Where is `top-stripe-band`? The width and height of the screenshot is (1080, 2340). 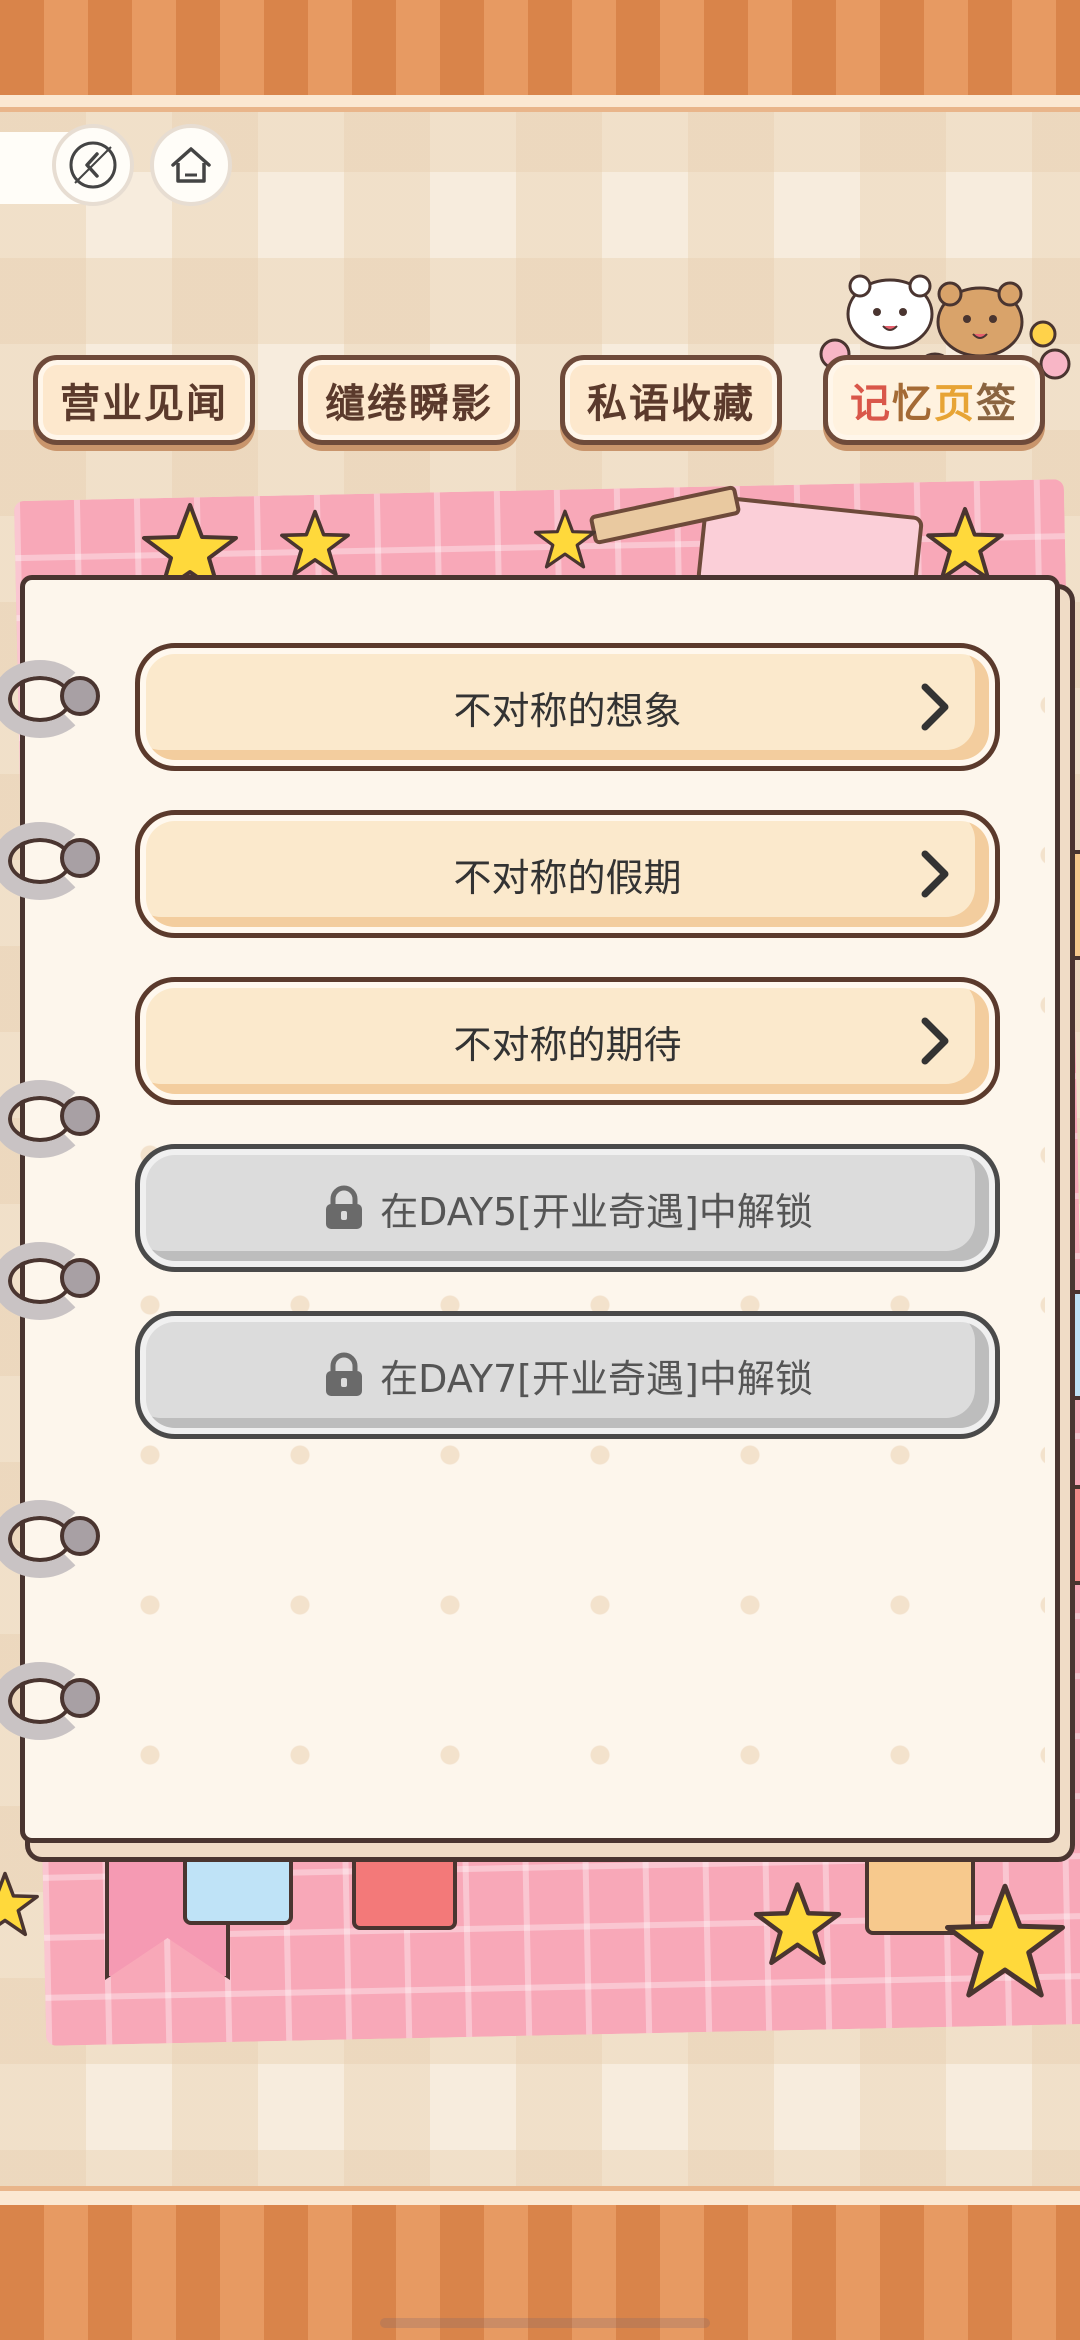
top-stripe-band is located at coordinates (540, 56).